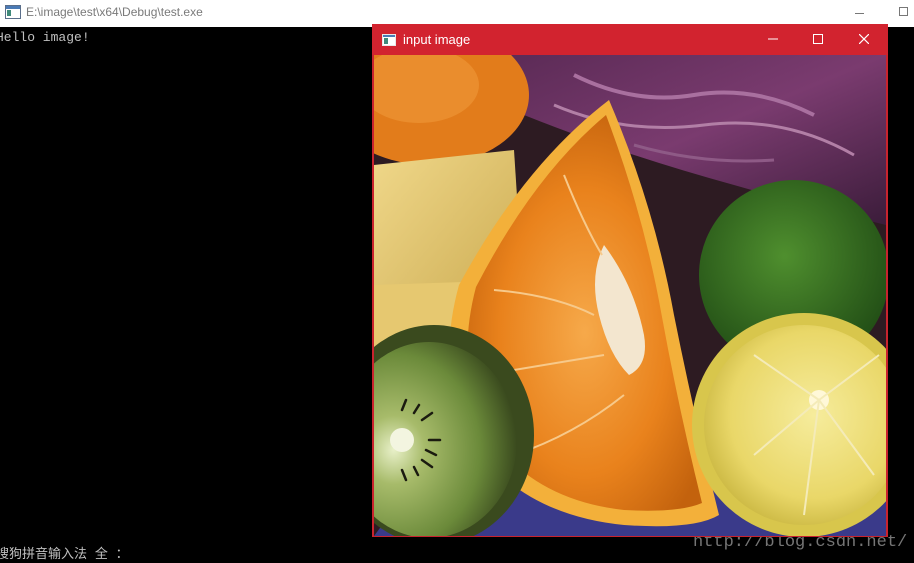  I want to click on close-button, so click(864, 39).